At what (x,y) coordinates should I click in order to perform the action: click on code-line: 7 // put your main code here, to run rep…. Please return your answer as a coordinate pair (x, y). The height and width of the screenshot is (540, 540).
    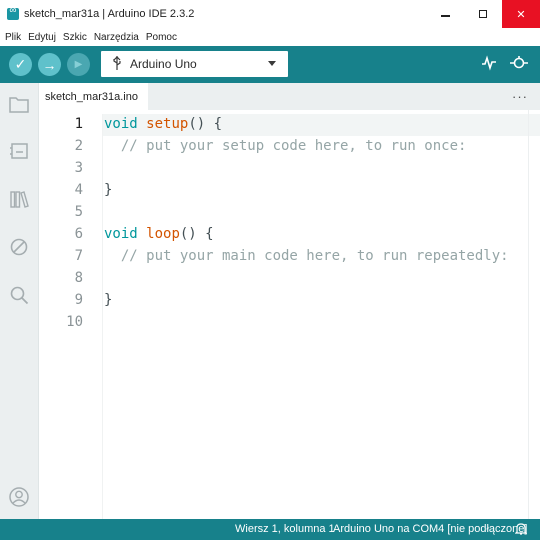
    Looking at the image, I should click on (274, 256).